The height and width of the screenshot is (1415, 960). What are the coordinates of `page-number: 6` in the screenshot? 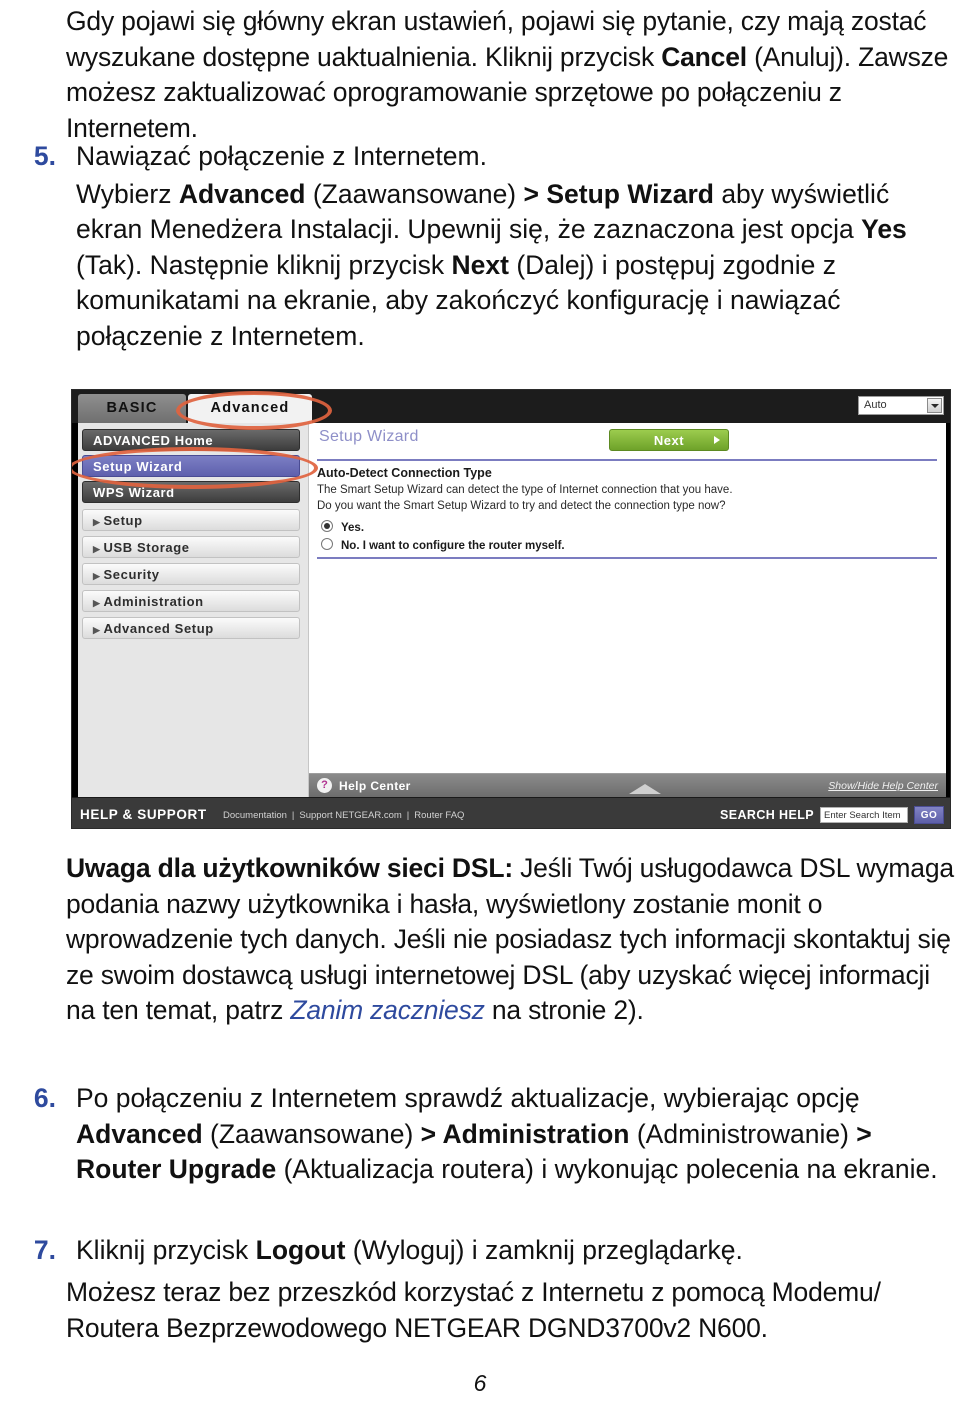 It's located at (480, 1383).